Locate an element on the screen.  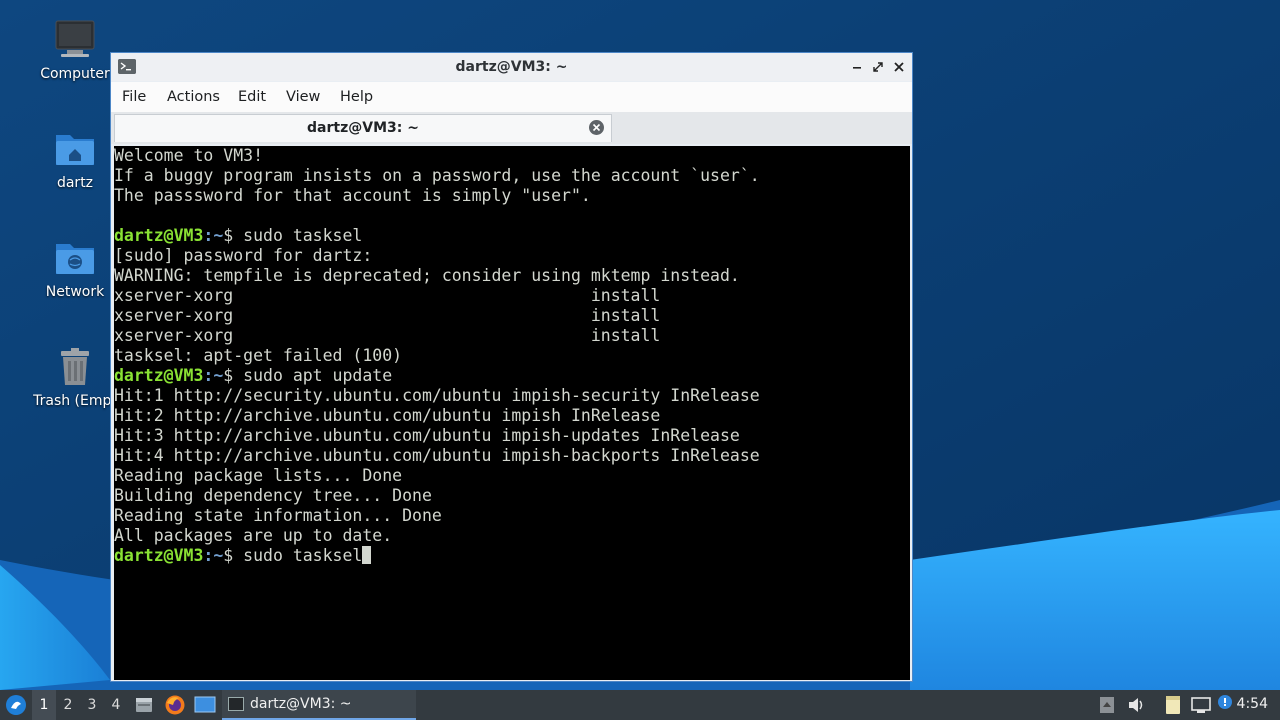
clipboard-icon is located at coordinates (1107, 705).